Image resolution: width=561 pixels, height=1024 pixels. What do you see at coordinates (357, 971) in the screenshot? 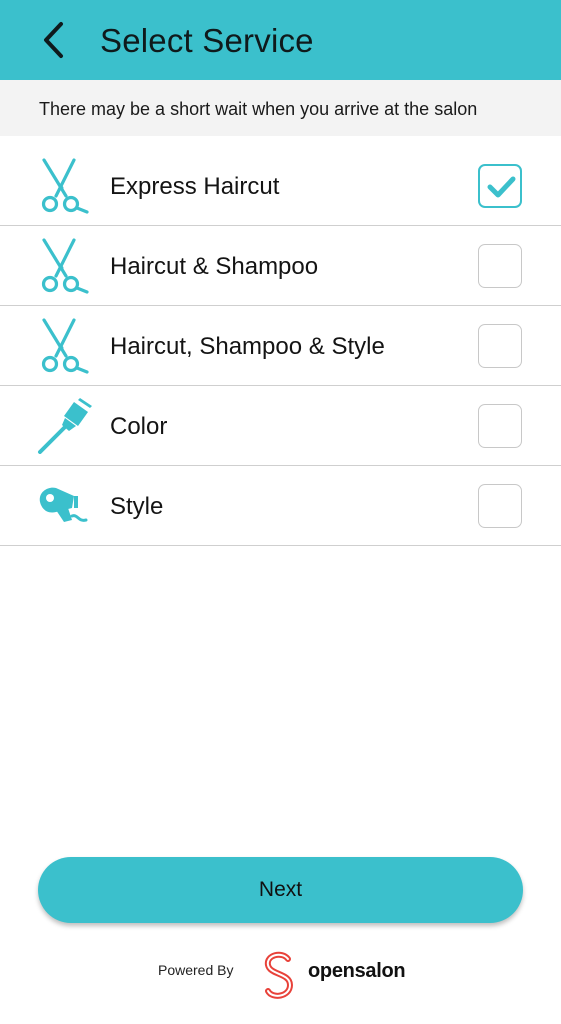
I see `brand-name: opensalon` at bounding box center [357, 971].